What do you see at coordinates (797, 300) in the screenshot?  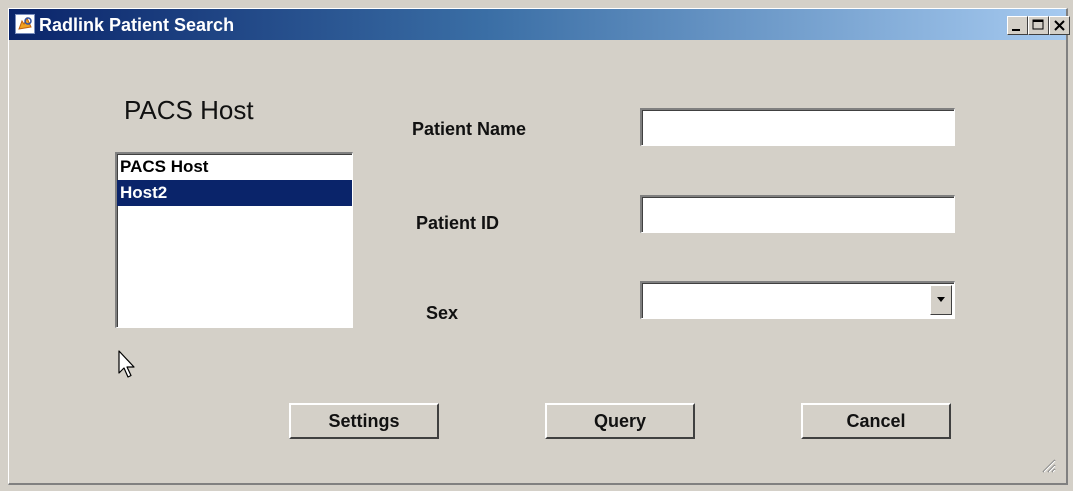 I see `sex-select` at bounding box center [797, 300].